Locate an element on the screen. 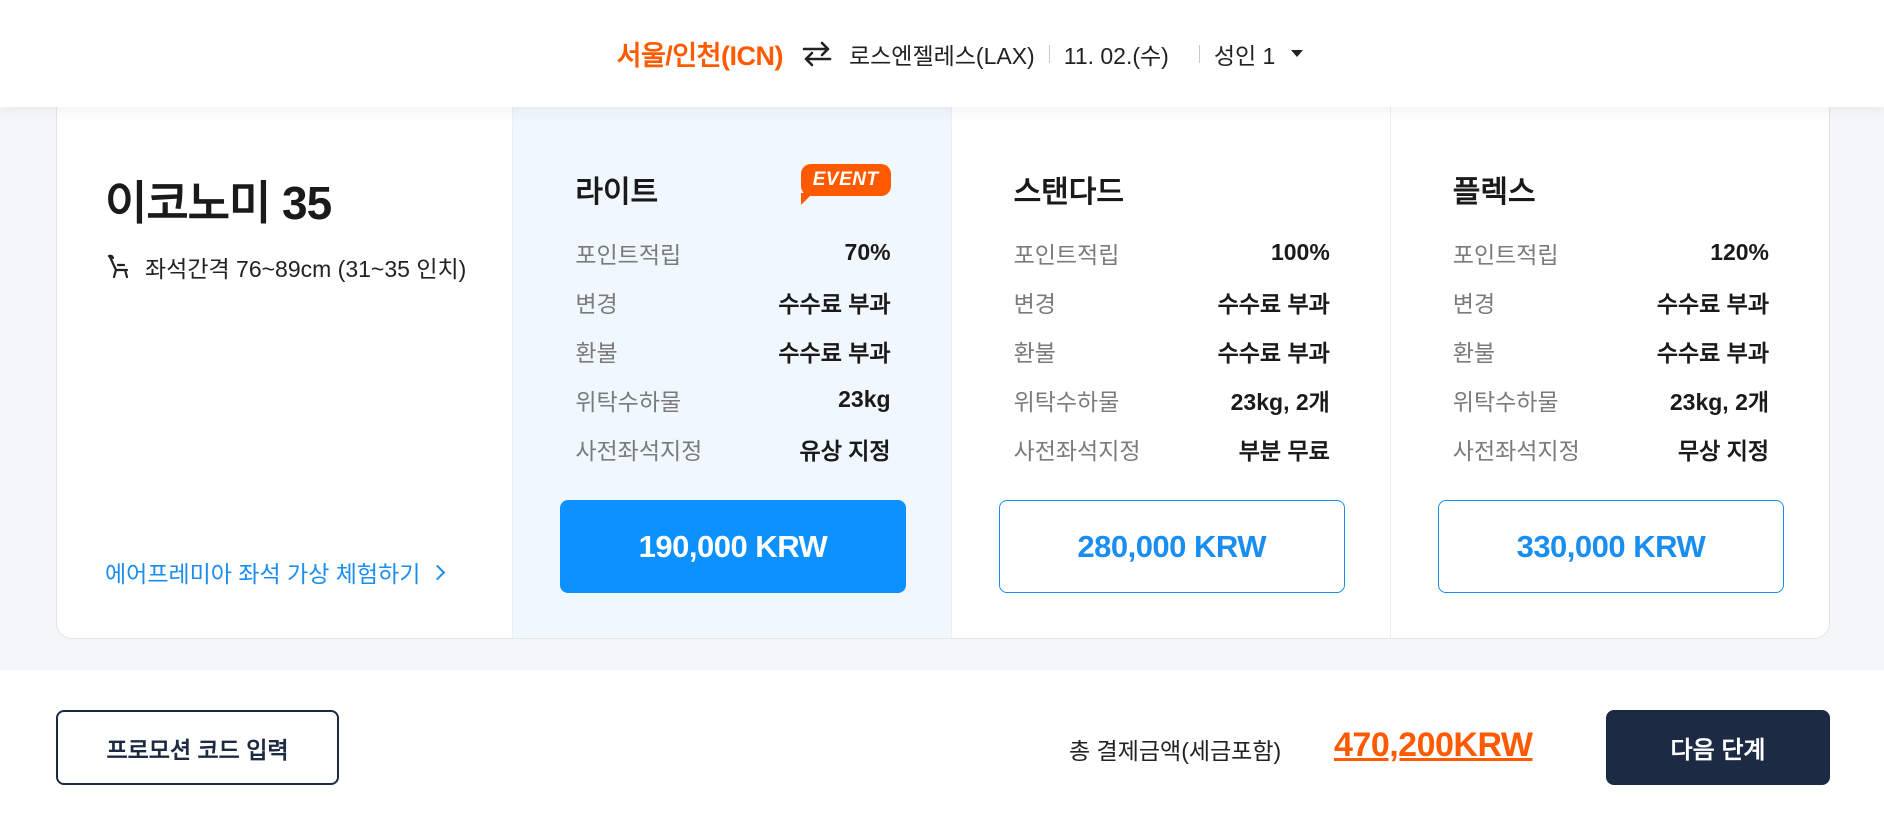 Image resolution: width=1884 pixels, height=820 pixels. promo-code-button: 프로모션 코드 입력 is located at coordinates (197, 747).